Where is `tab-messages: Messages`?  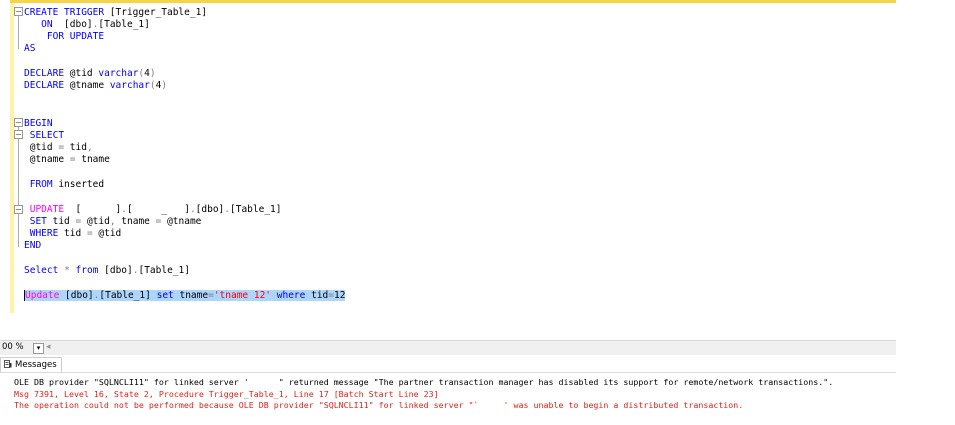
tab-messages: Messages is located at coordinates (31, 364).